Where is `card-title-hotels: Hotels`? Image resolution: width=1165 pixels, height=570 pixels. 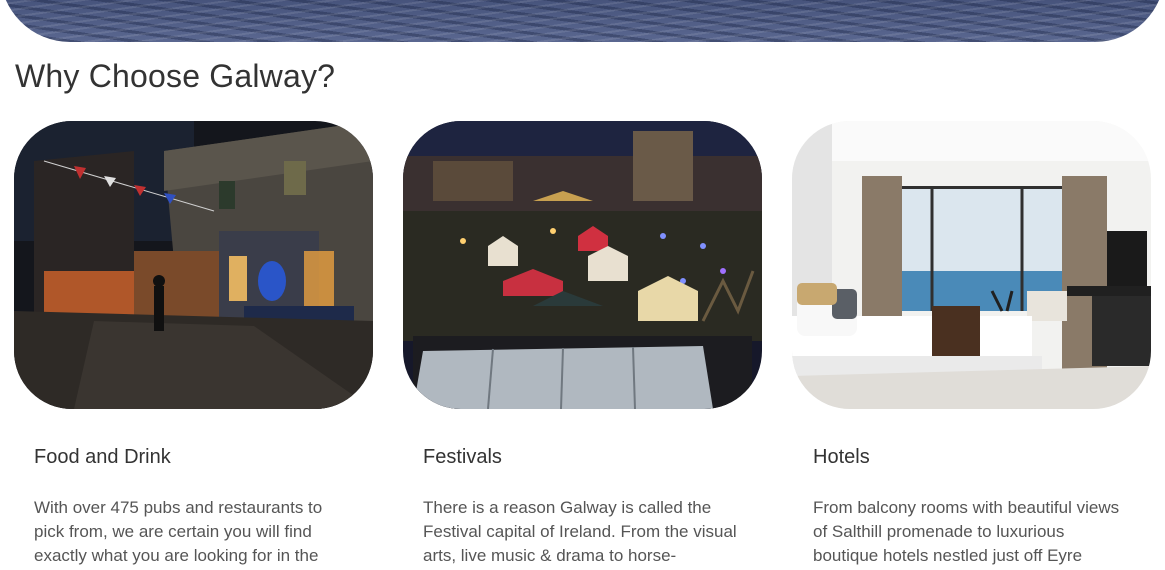
card-title-hotels: Hotels is located at coordinates (841, 457).